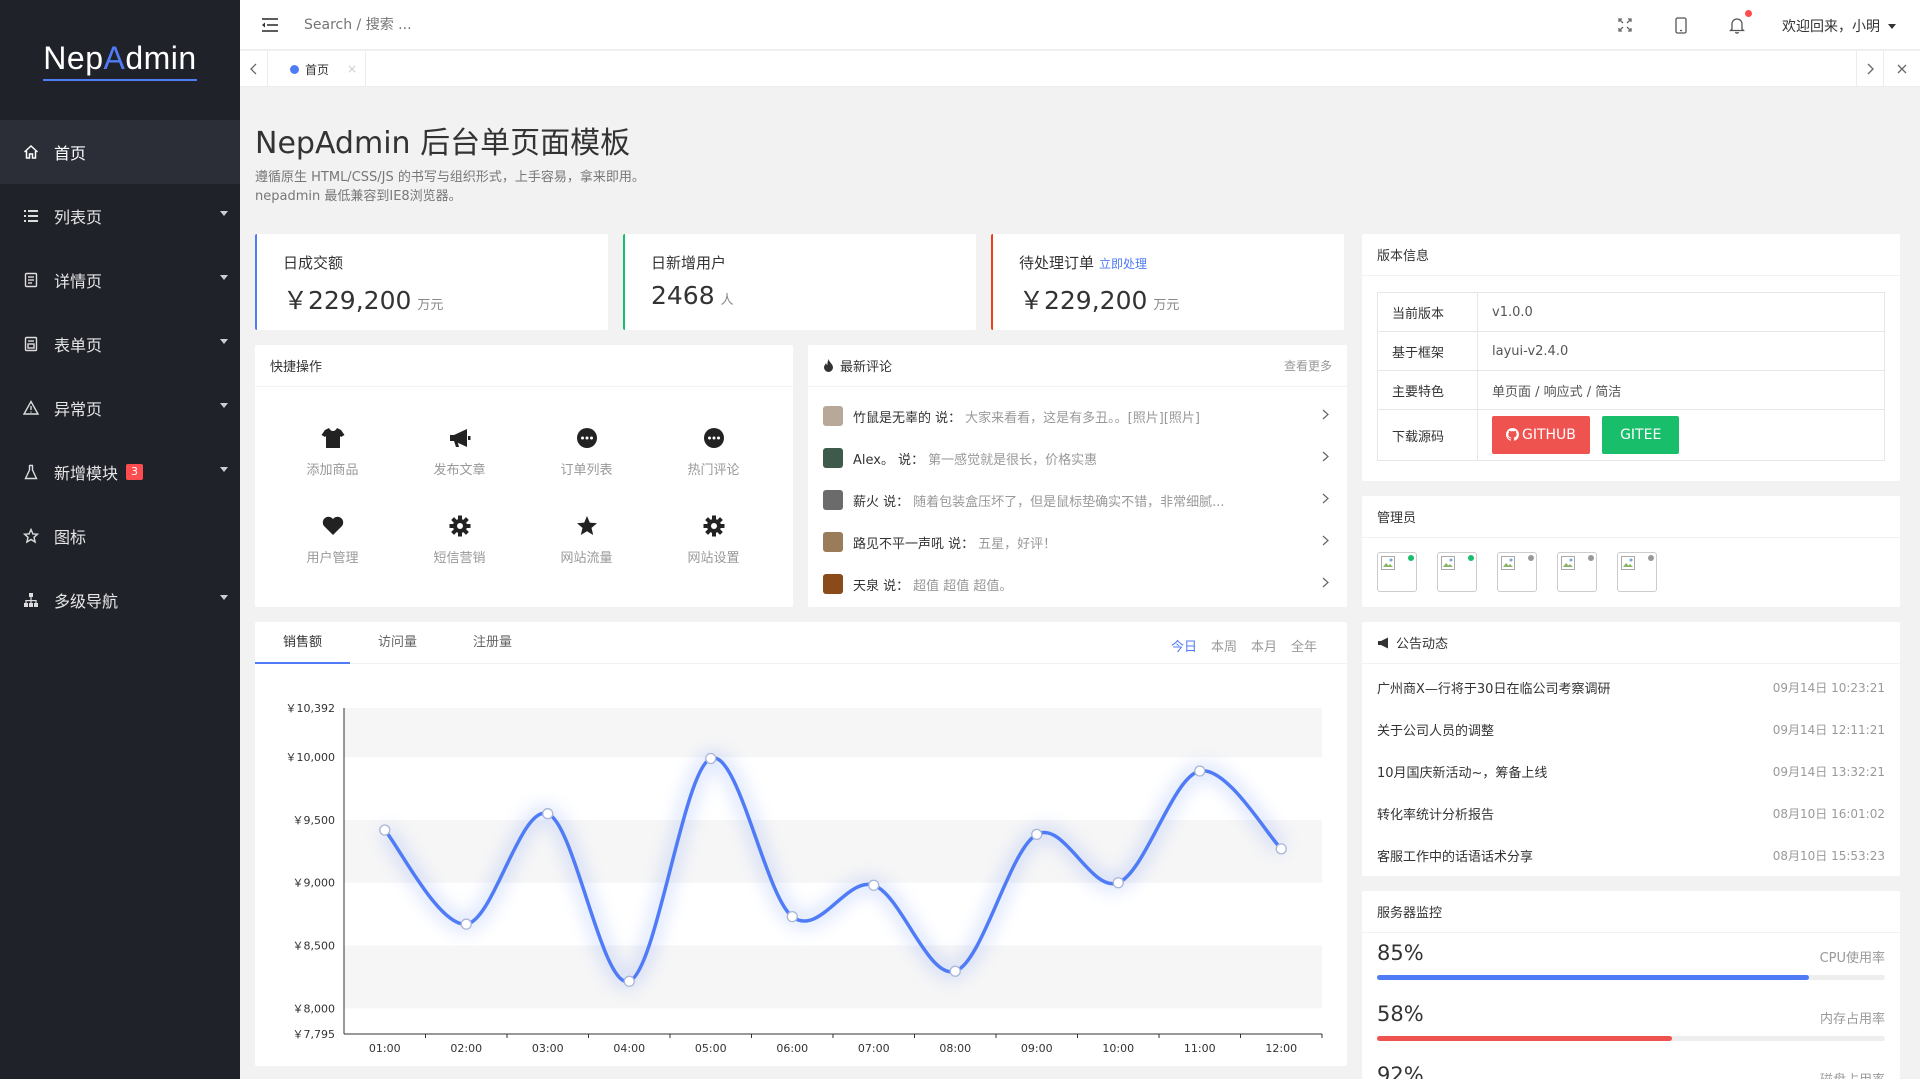  I want to click on tab-scroll-right-icon, so click(1870, 69).